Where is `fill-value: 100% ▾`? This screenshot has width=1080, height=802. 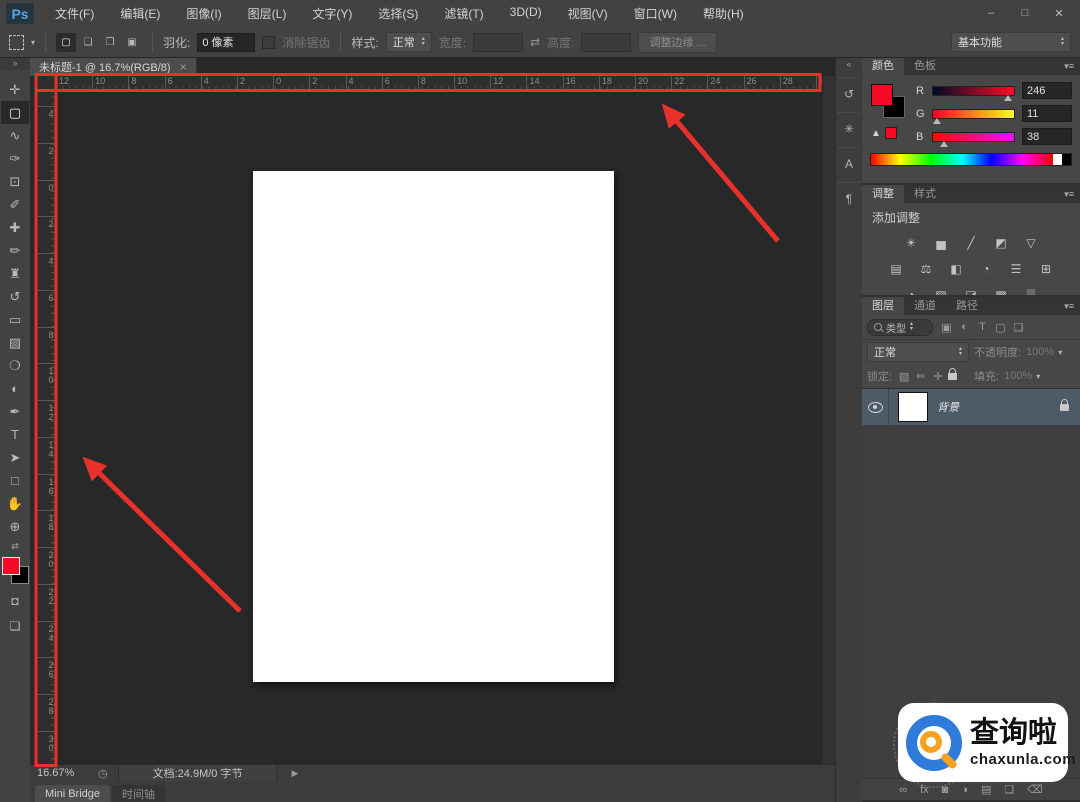 fill-value: 100% ▾ is located at coordinates (1022, 376).